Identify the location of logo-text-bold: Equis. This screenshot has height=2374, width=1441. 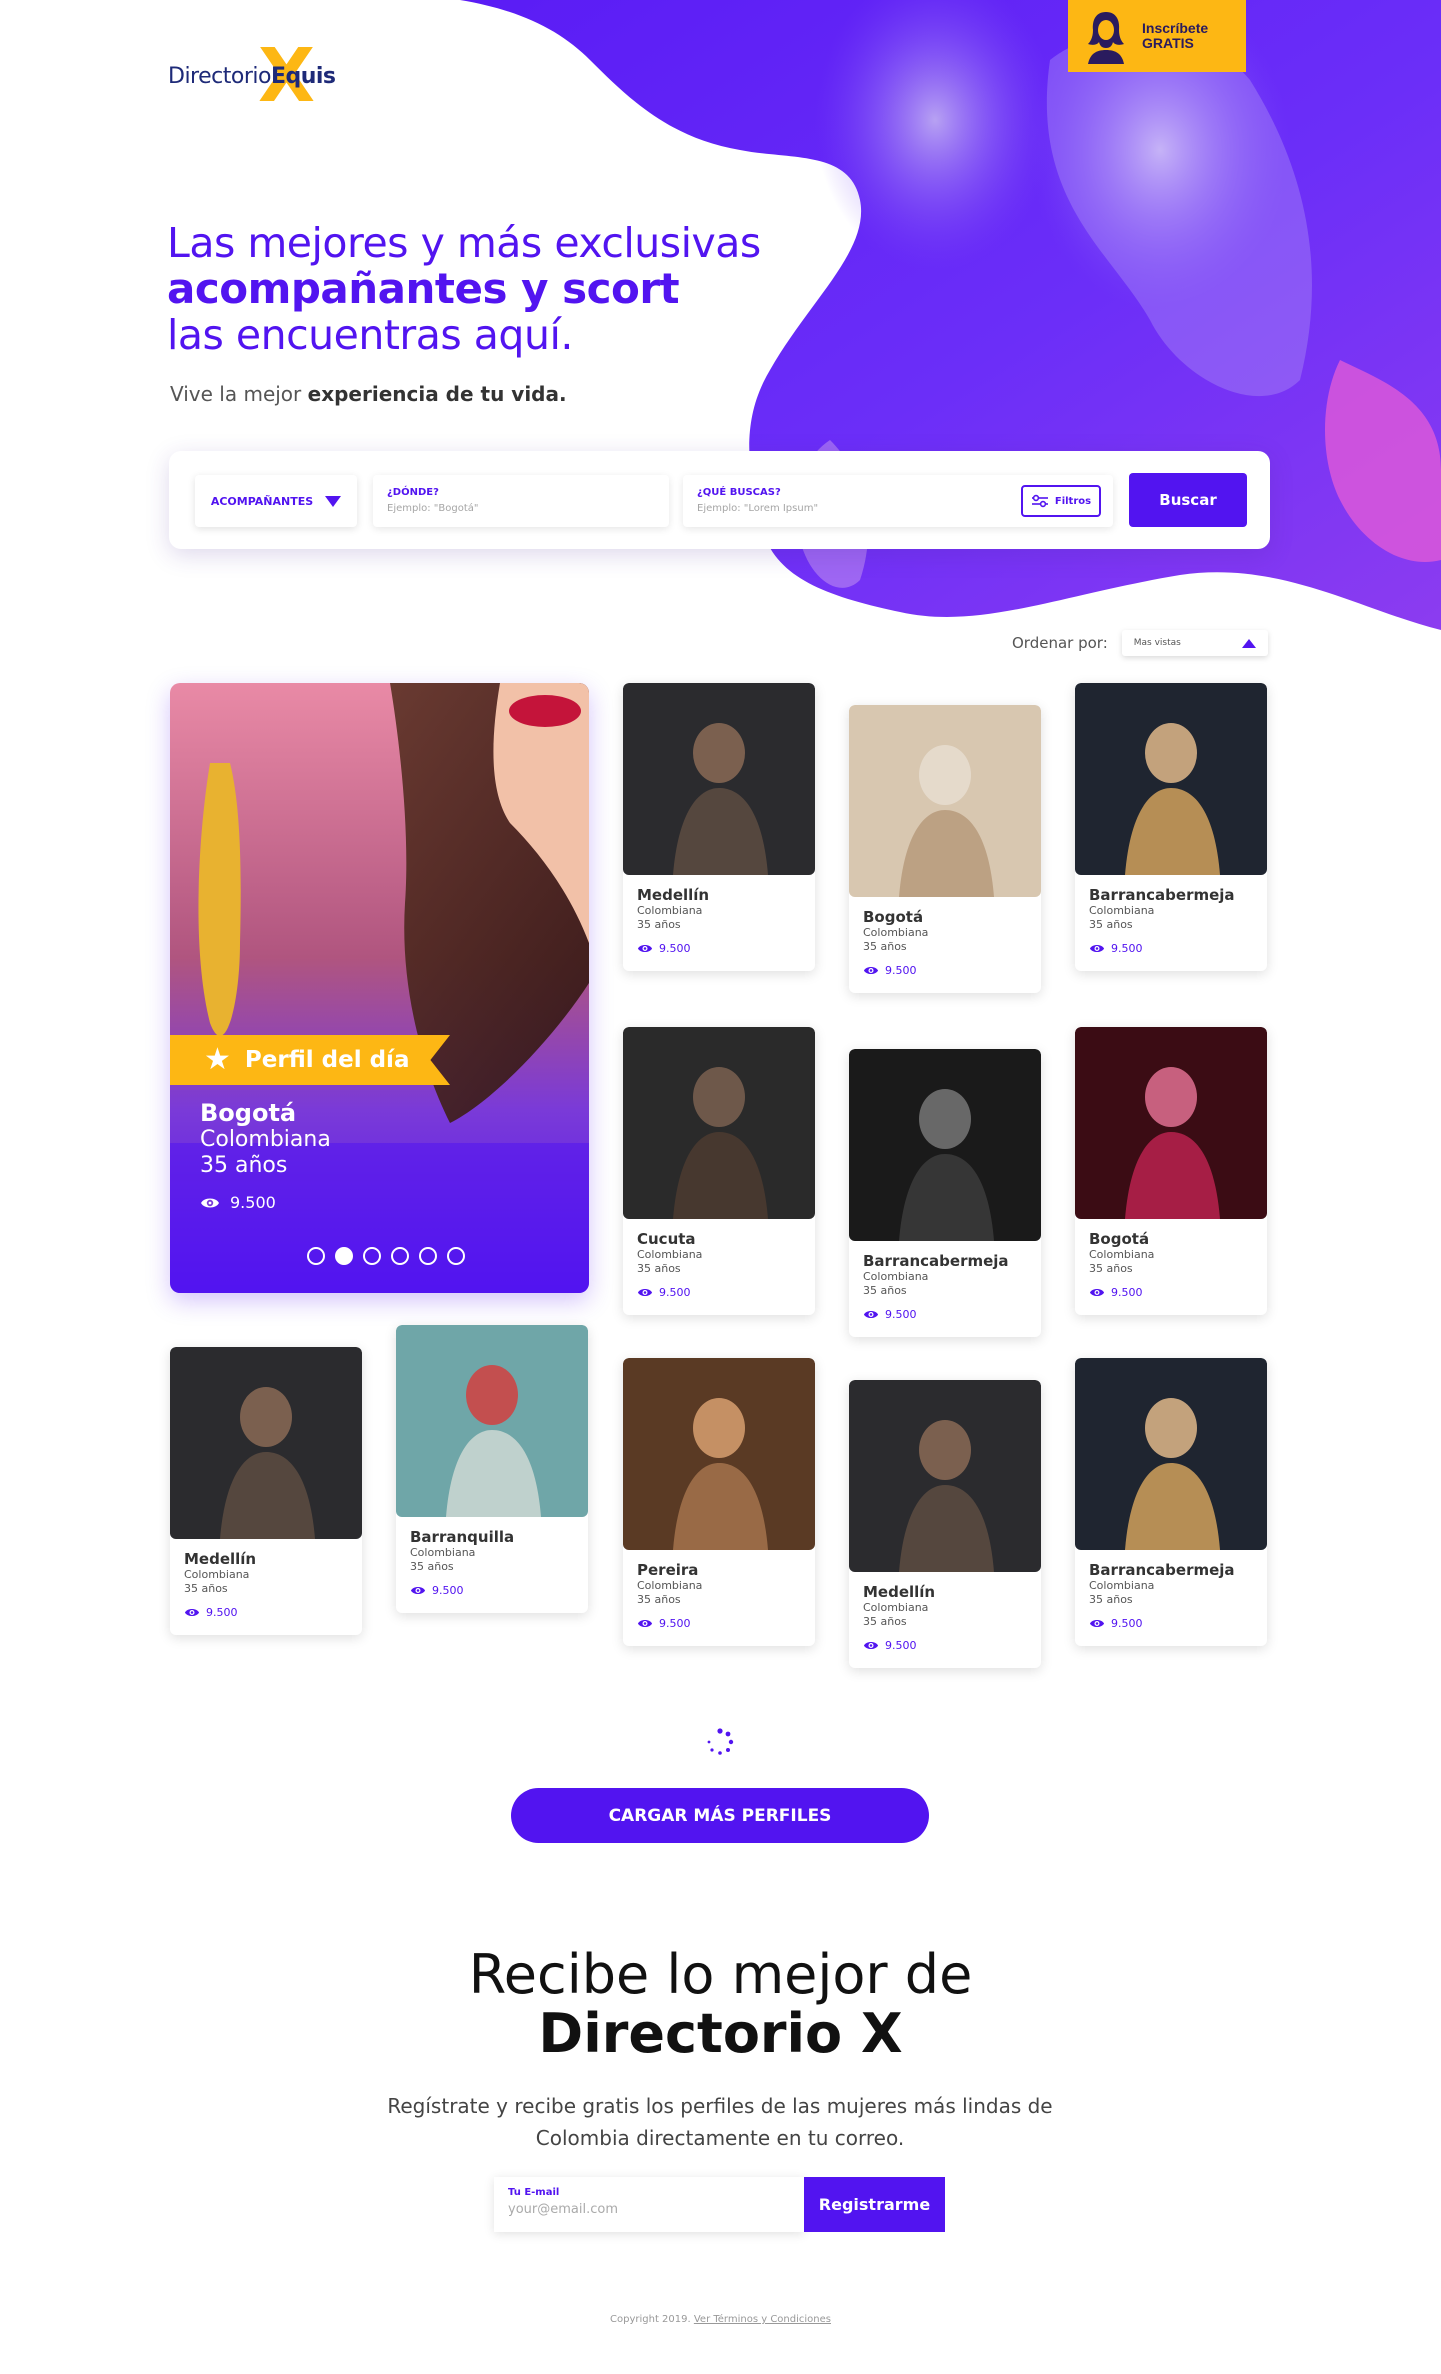
(303, 76).